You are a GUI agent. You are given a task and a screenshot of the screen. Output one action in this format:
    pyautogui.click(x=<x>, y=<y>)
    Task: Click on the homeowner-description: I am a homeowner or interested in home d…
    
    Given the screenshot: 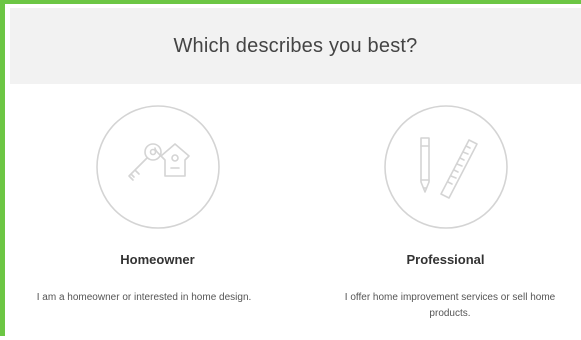 What is the action you would take?
    pyautogui.click(x=144, y=297)
    